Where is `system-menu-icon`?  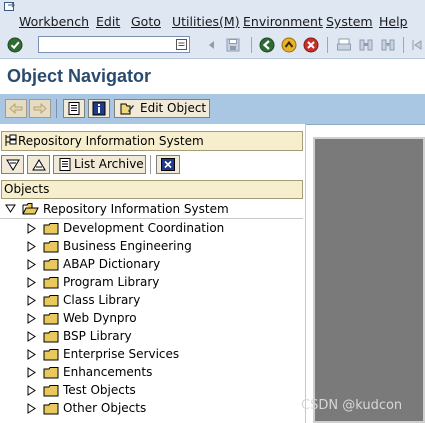 system-menu-icon is located at coordinates (10, 7).